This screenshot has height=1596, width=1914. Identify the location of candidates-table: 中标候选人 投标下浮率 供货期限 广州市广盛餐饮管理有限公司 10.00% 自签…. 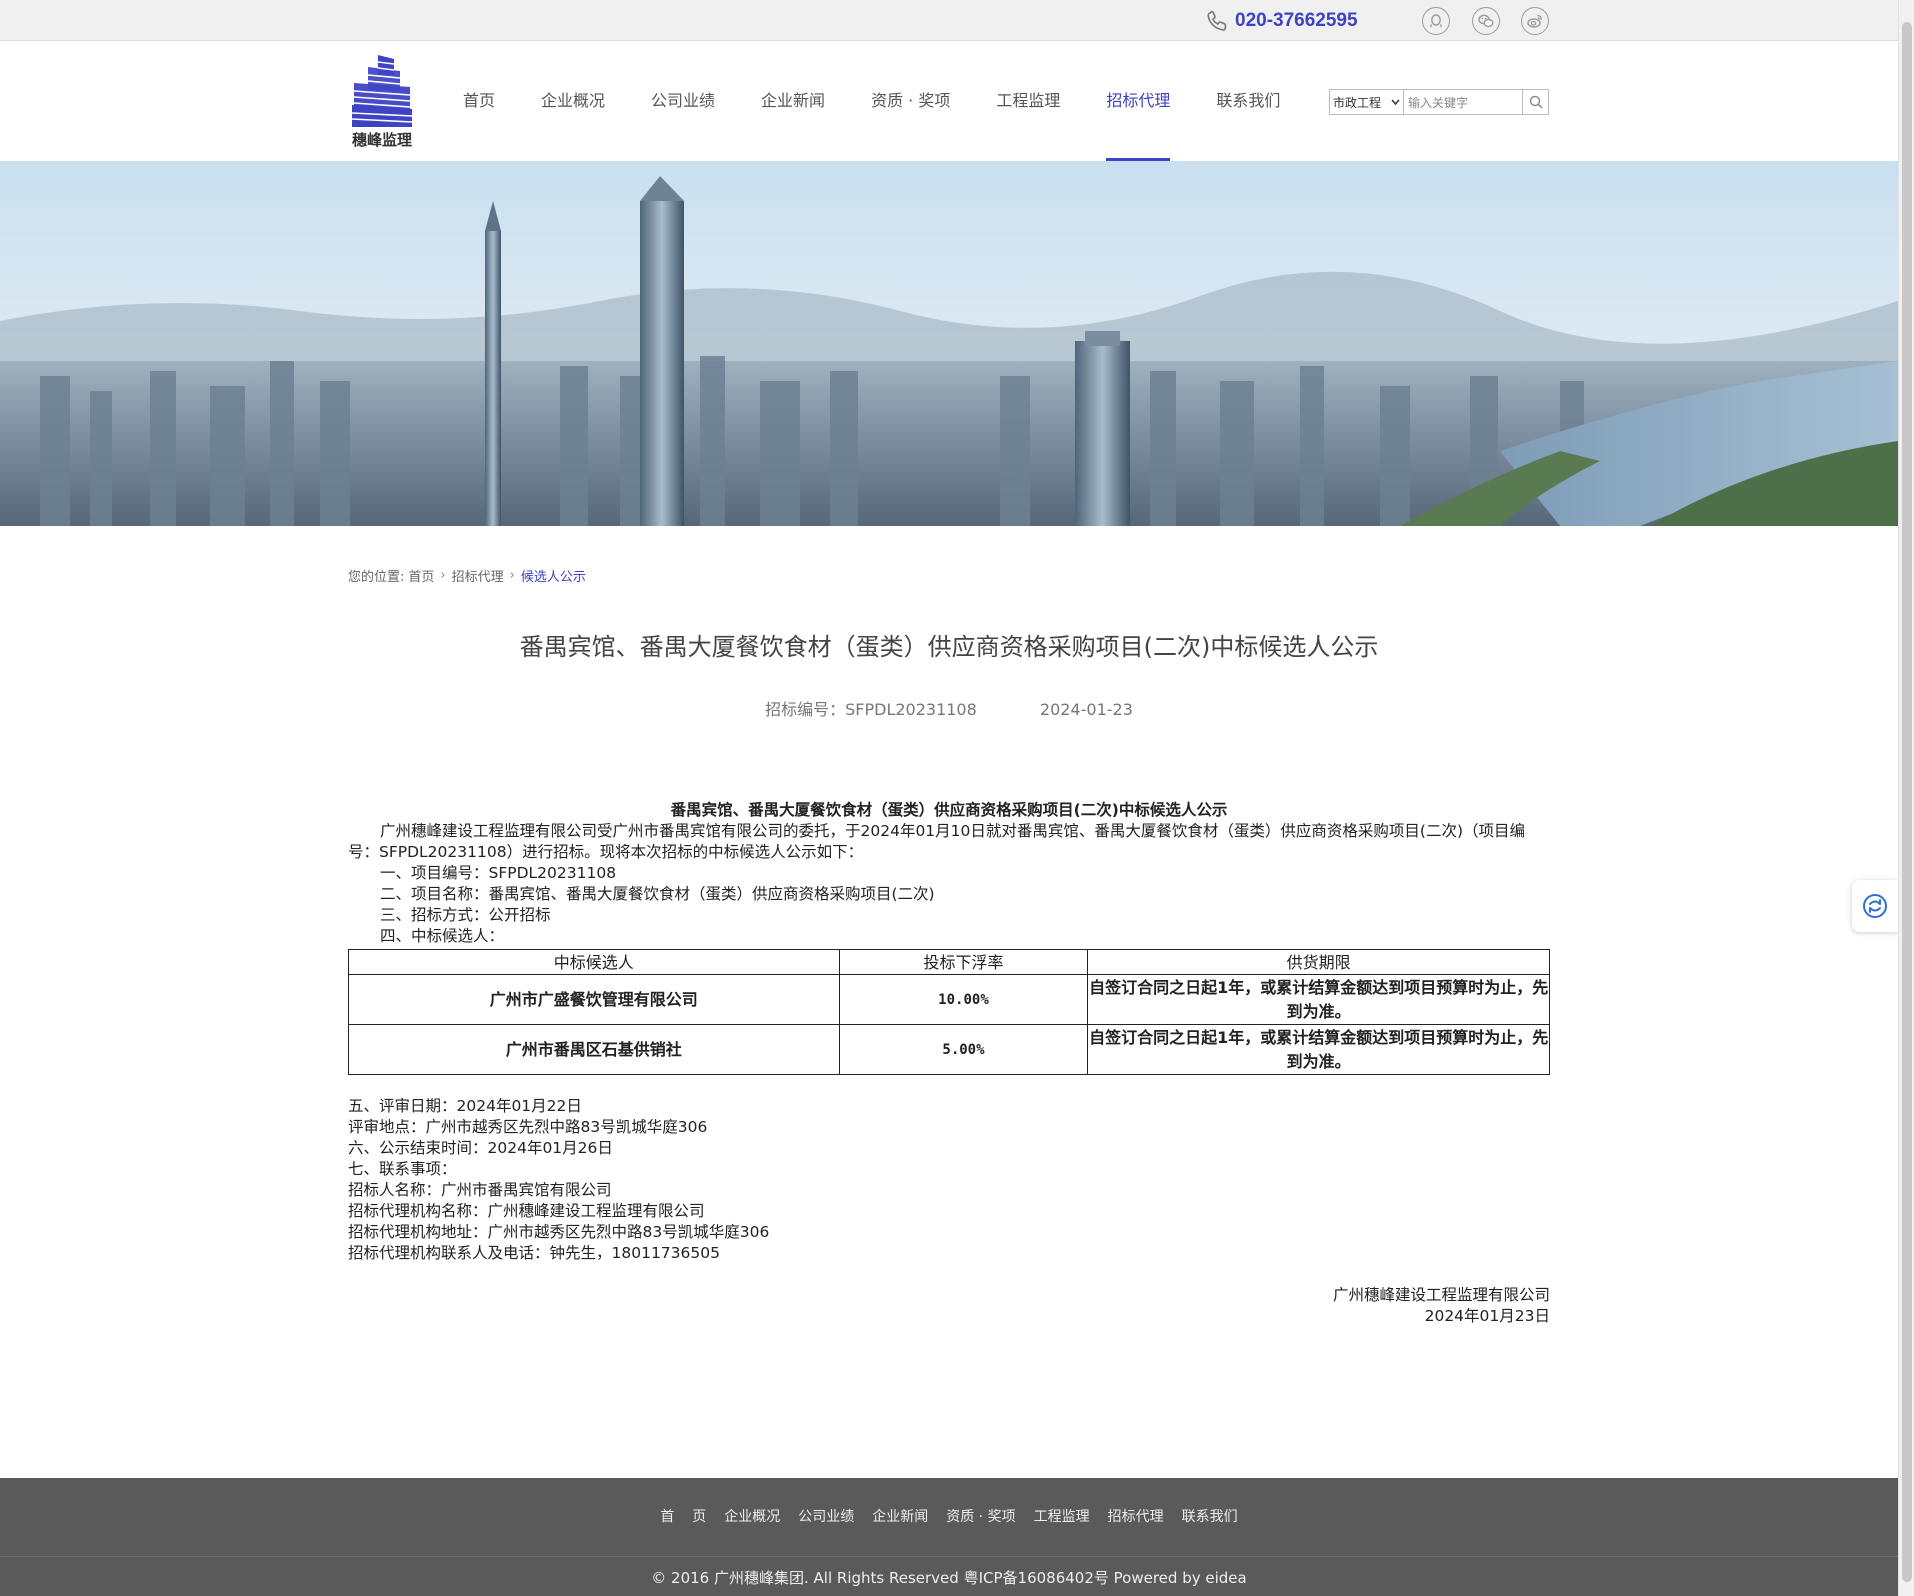
(949, 1012).